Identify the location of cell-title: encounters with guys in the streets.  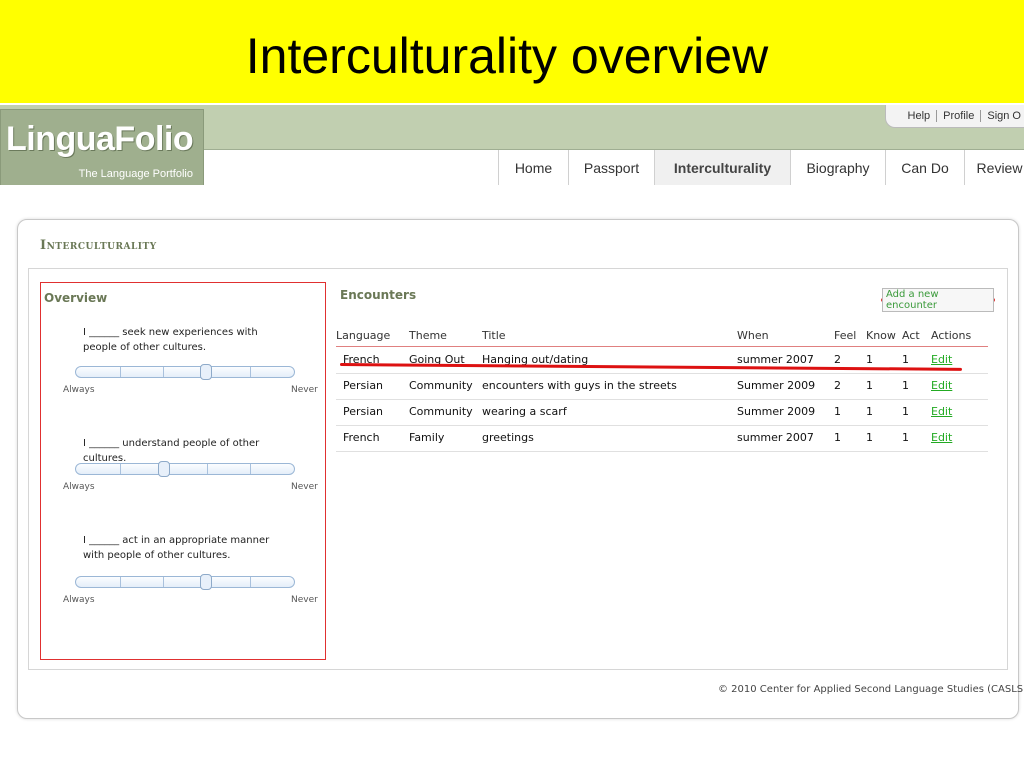
(579, 385).